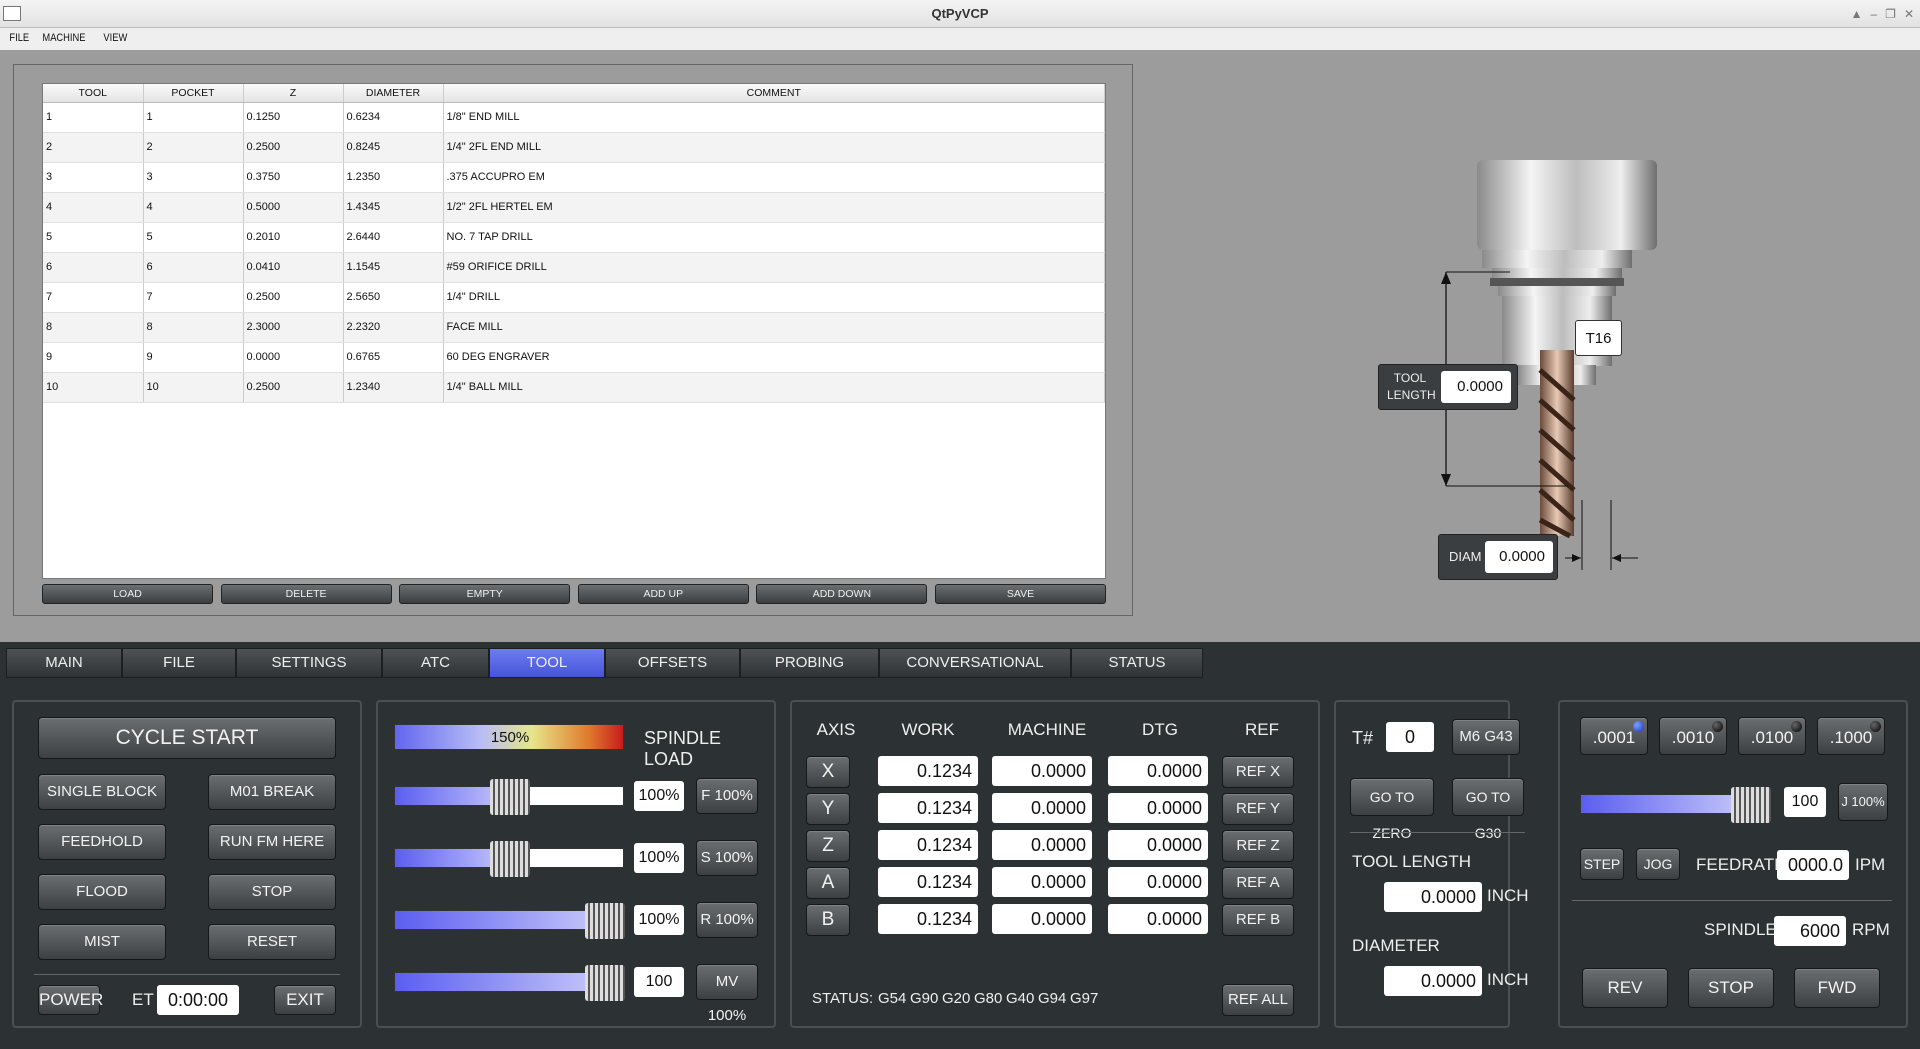  I want to click on jog-mode-button: JOG, so click(1658, 864).